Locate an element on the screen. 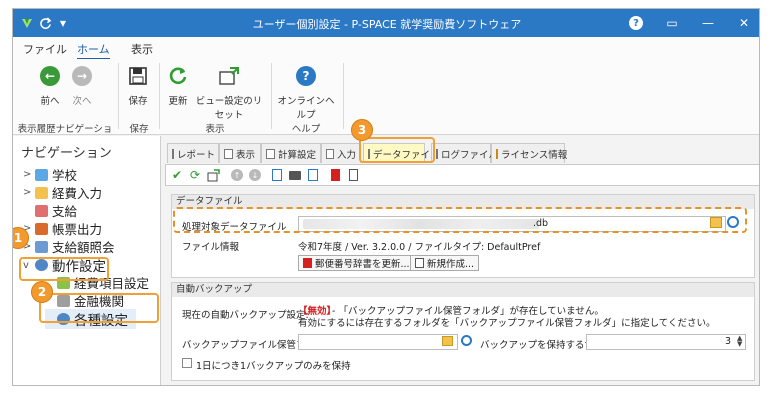 The width and height of the screenshot is (772, 398). tab-home: ホーム is located at coordinates (93, 50).